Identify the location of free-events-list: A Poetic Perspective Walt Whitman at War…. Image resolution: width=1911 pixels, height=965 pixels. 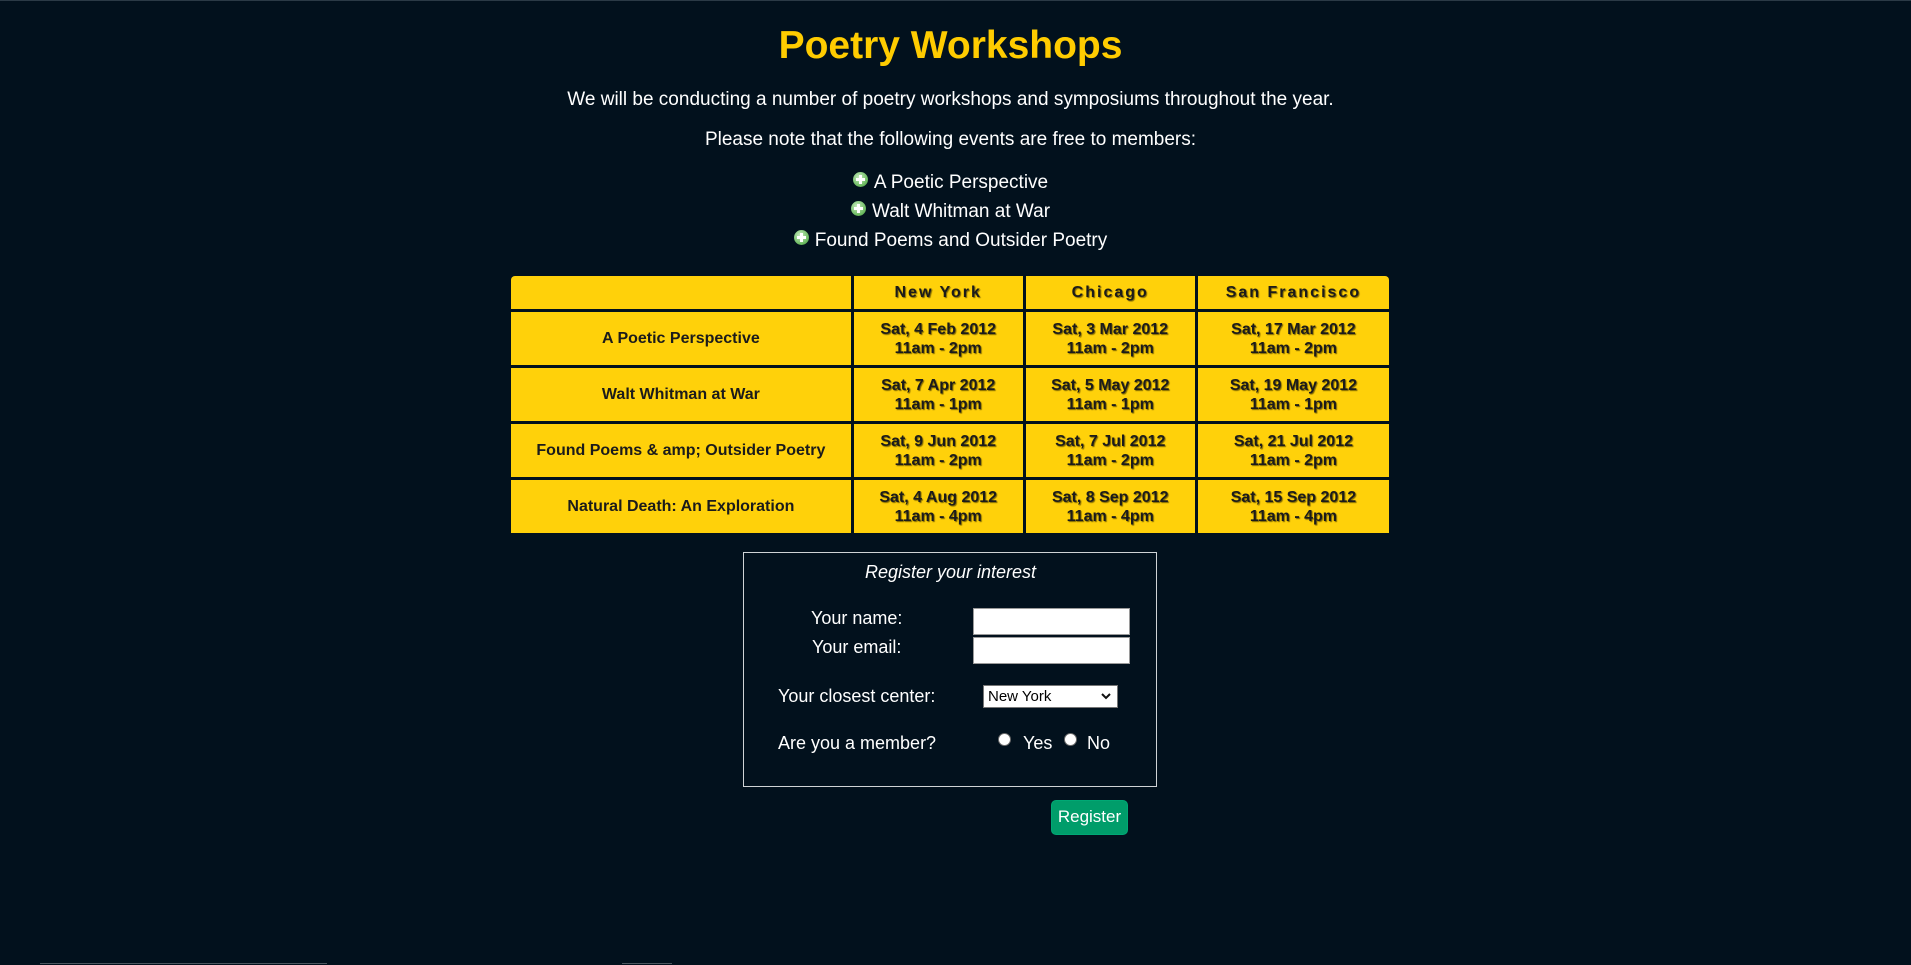
(950, 214).